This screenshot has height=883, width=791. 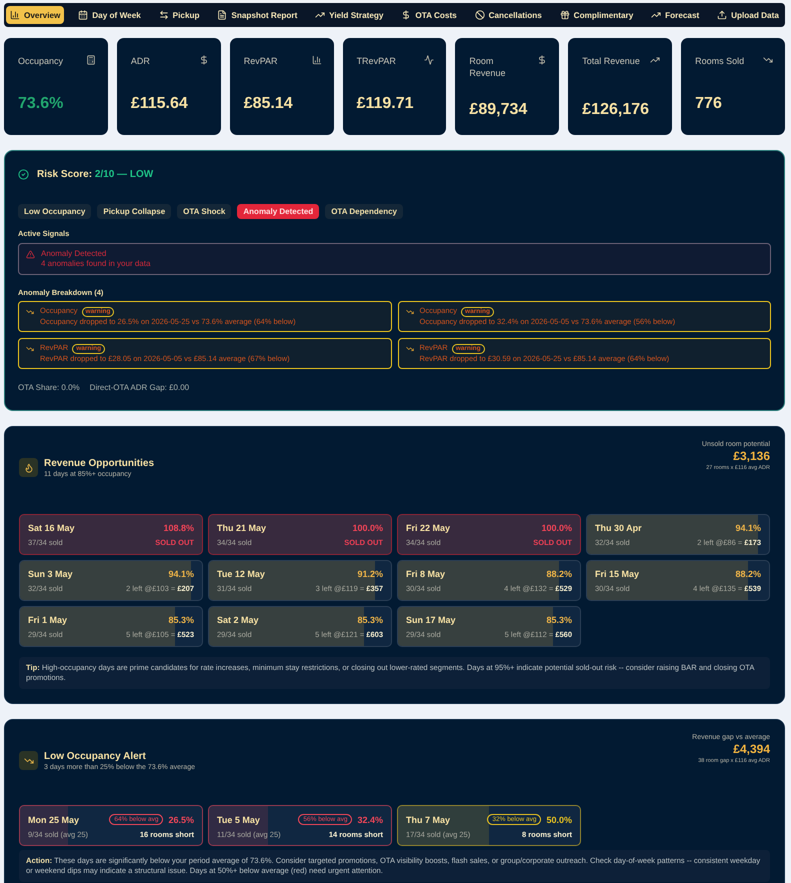 What do you see at coordinates (30, 254) in the screenshot?
I see `warning-icon` at bounding box center [30, 254].